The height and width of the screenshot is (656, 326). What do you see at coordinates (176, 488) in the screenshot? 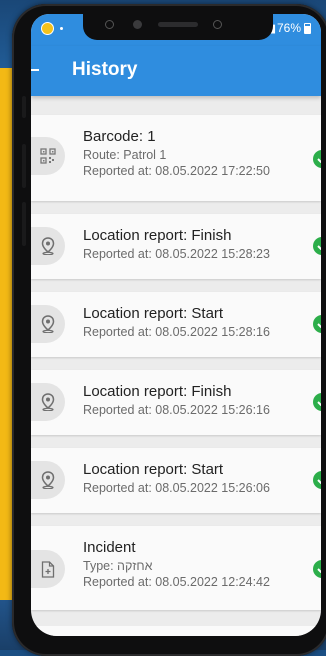
I see `item-timestamp: Reported at: 08.05.2022 15:26:06` at bounding box center [176, 488].